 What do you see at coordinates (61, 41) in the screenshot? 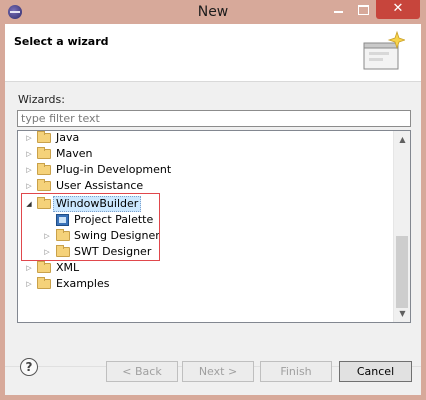
I see `page-title: Select a wizard` at bounding box center [61, 41].